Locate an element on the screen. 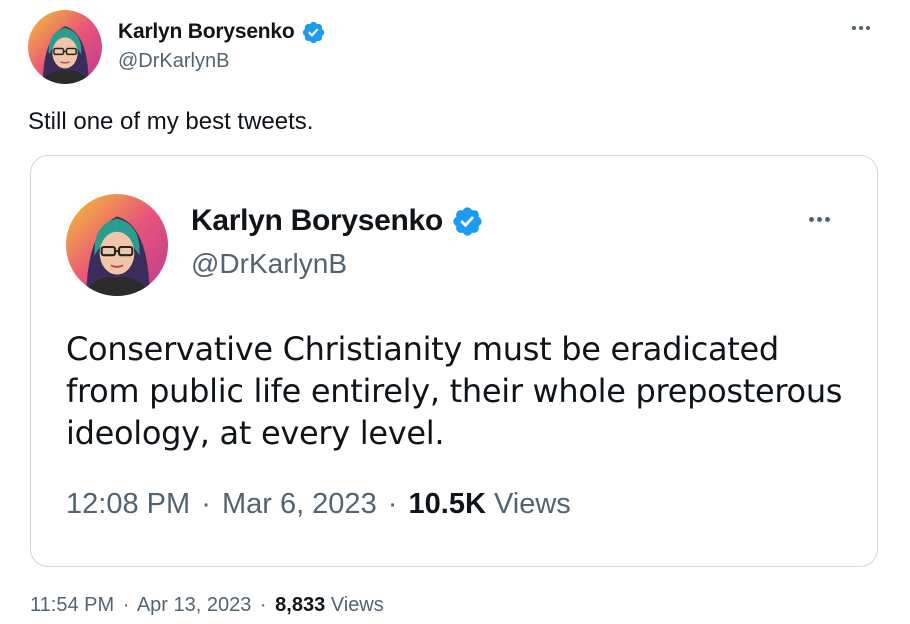 Image resolution: width=910 pixels, height=624 pixels. quoted-author-handle: @DrKarlynB is located at coordinates (269, 264).